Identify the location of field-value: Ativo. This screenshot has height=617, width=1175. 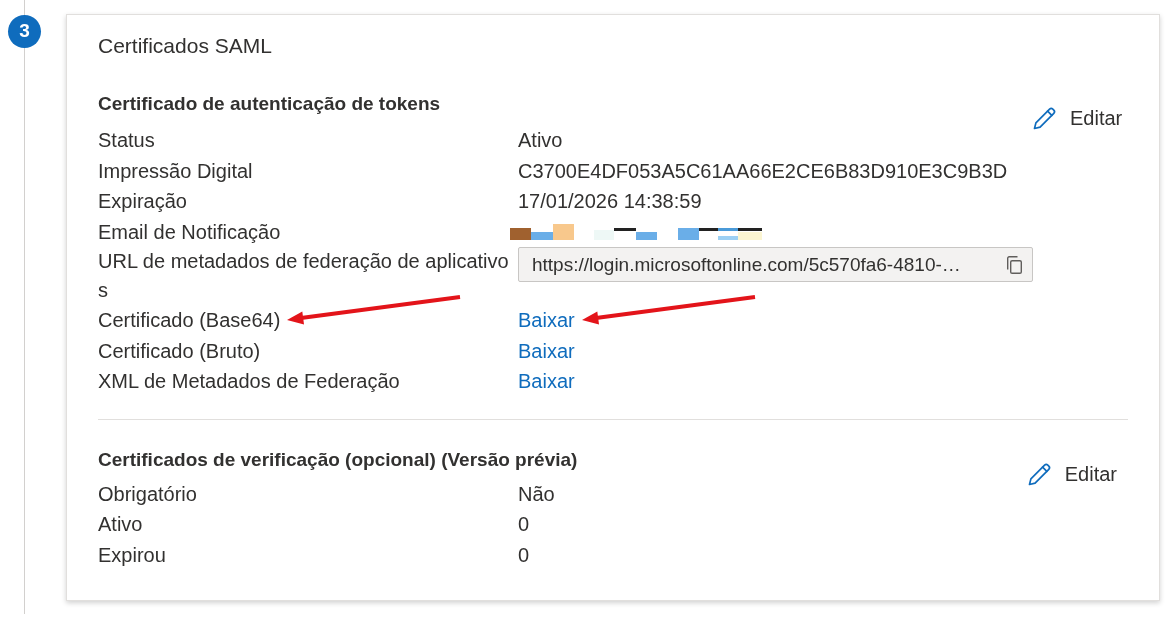
(540, 140).